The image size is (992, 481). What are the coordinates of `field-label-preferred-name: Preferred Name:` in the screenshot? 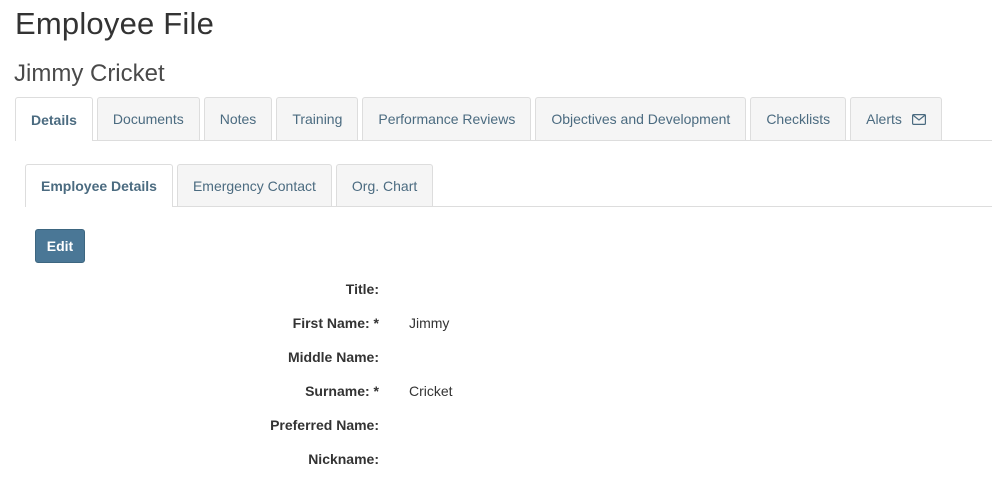 It's located at (324, 425).